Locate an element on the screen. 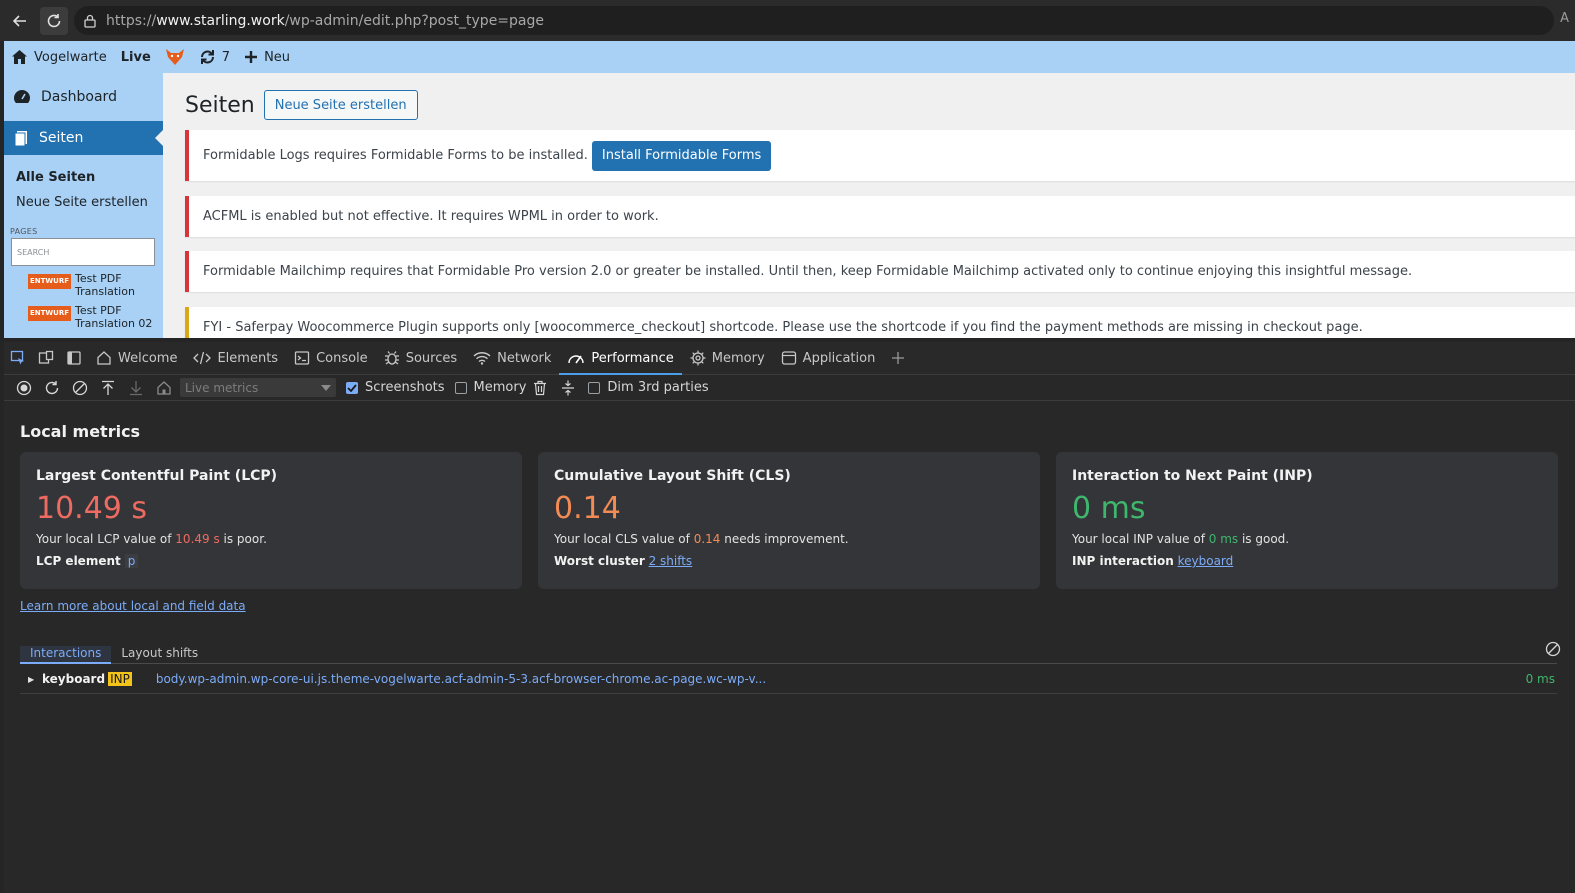 The image size is (1575, 893). tree-item: ENTWURF Test PDF Translation is located at coordinates (83, 282).